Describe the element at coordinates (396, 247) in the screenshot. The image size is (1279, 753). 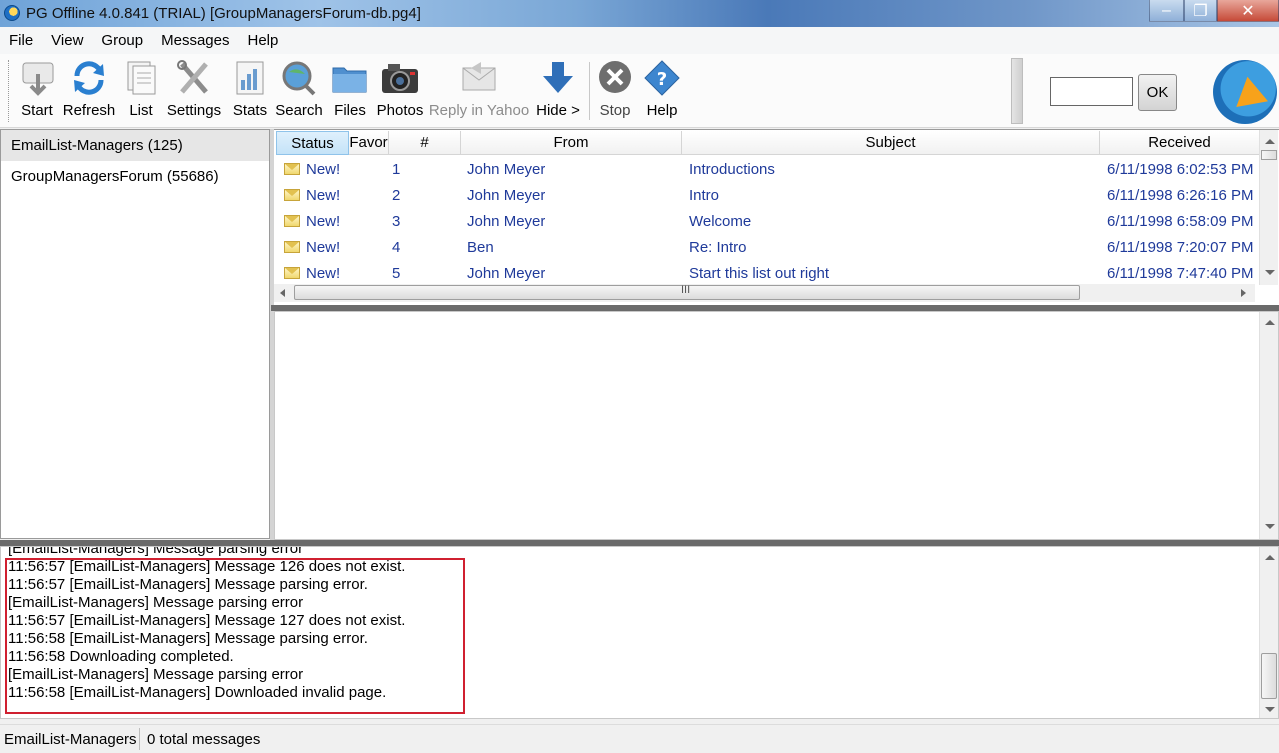
I see `number-cell: 4` at that location.